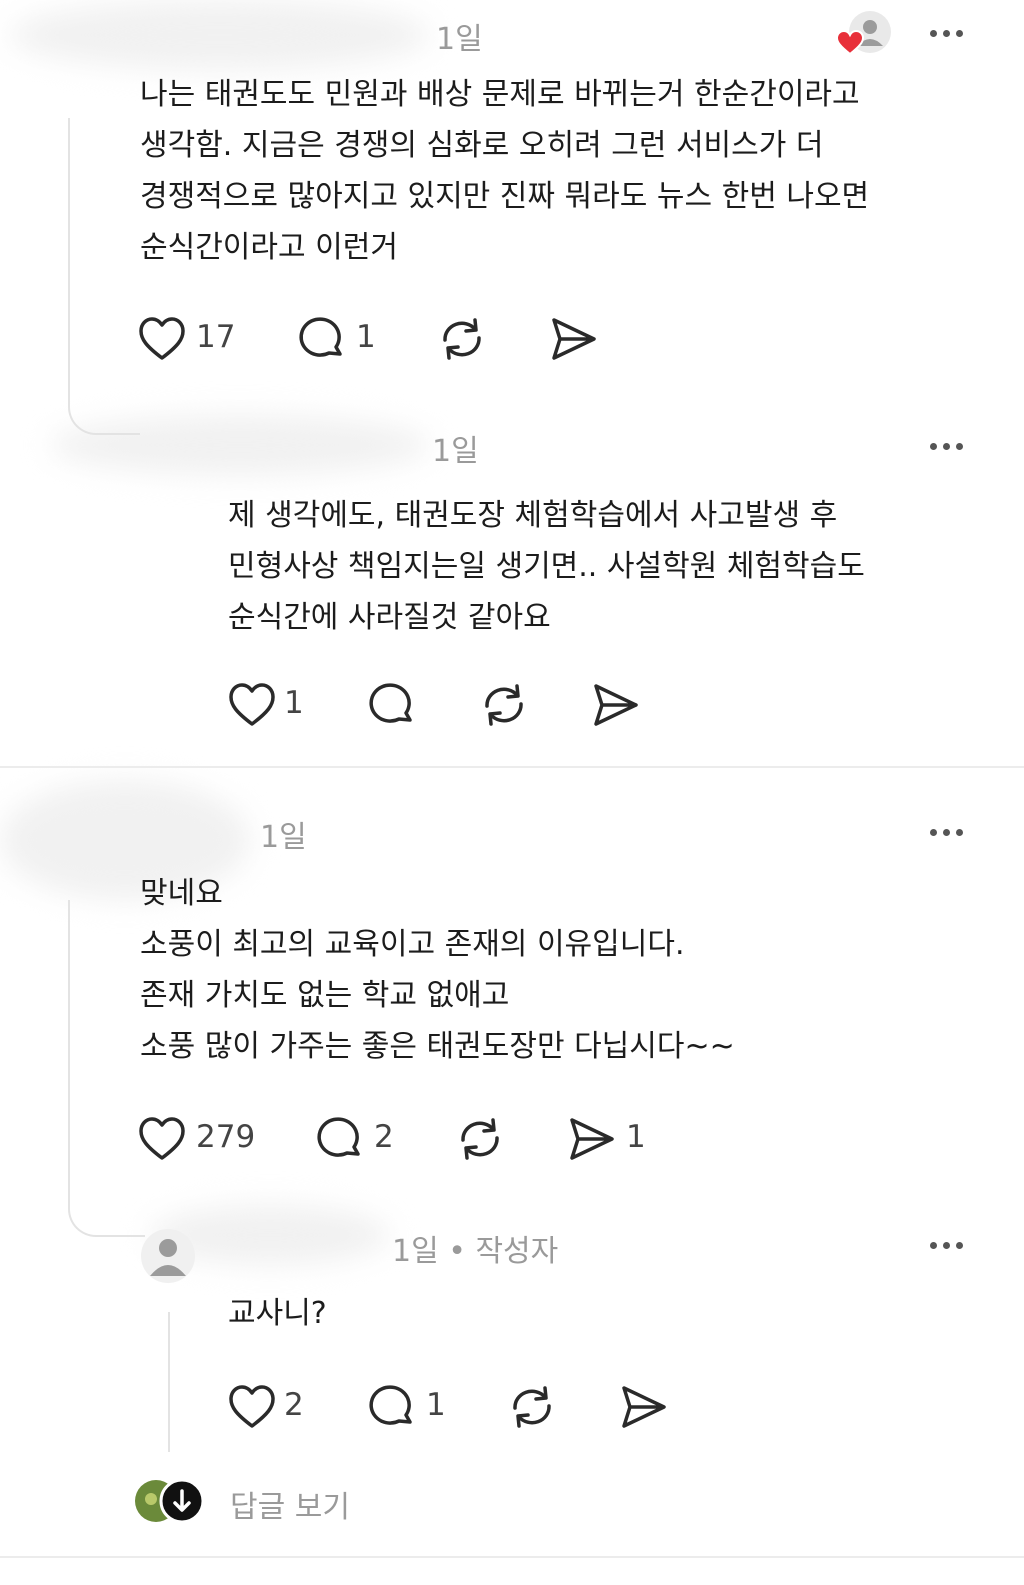 The width and height of the screenshot is (1024, 1585). I want to click on view-replies-link: 답글 보기, so click(290, 1504).